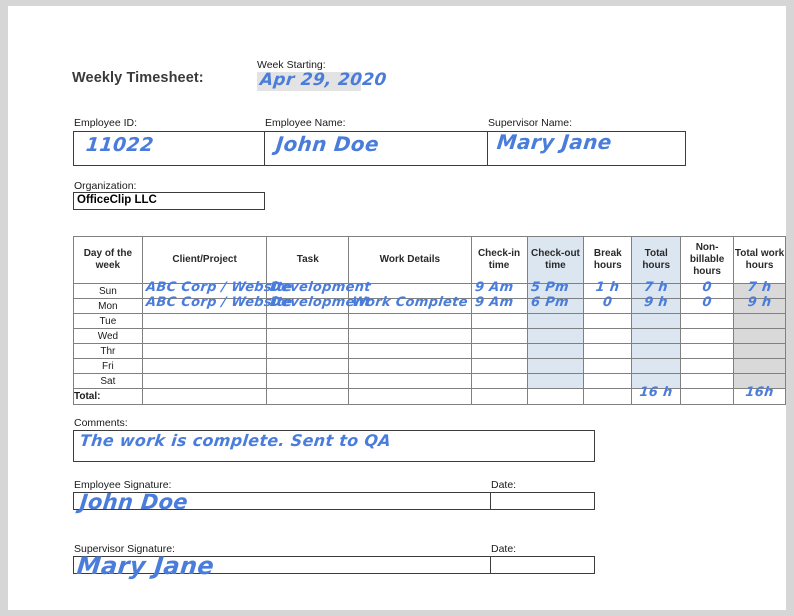 This screenshot has width=794, height=616. I want to click on page-title: Weekly Timesheet:, so click(138, 78).